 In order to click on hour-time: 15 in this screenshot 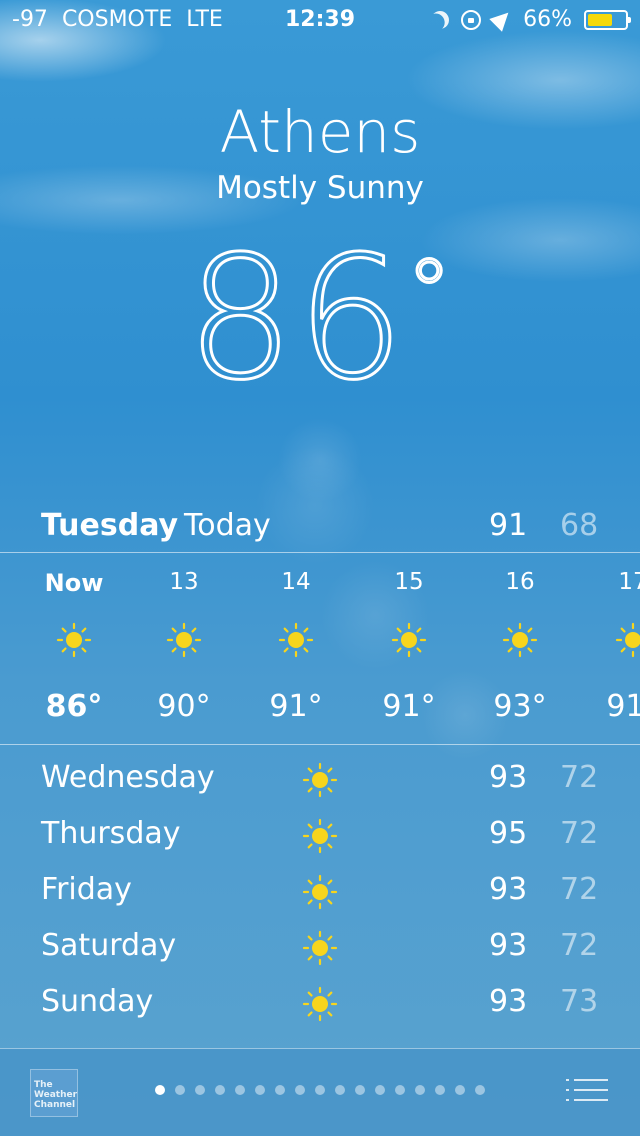, I will do `click(409, 582)`.